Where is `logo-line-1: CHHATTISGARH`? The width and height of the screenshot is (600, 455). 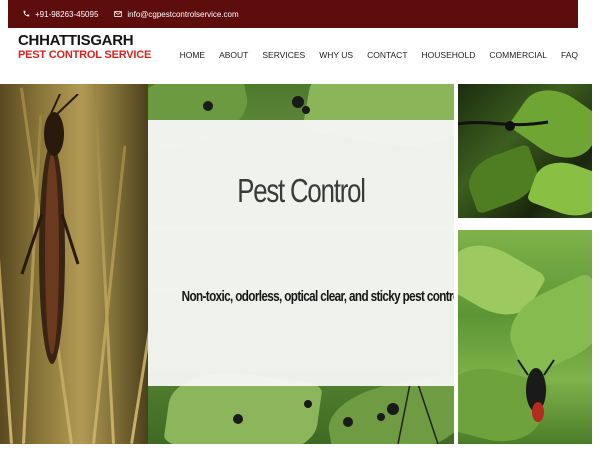 logo-line-1: CHHATTISGARH is located at coordinates (76, 40).